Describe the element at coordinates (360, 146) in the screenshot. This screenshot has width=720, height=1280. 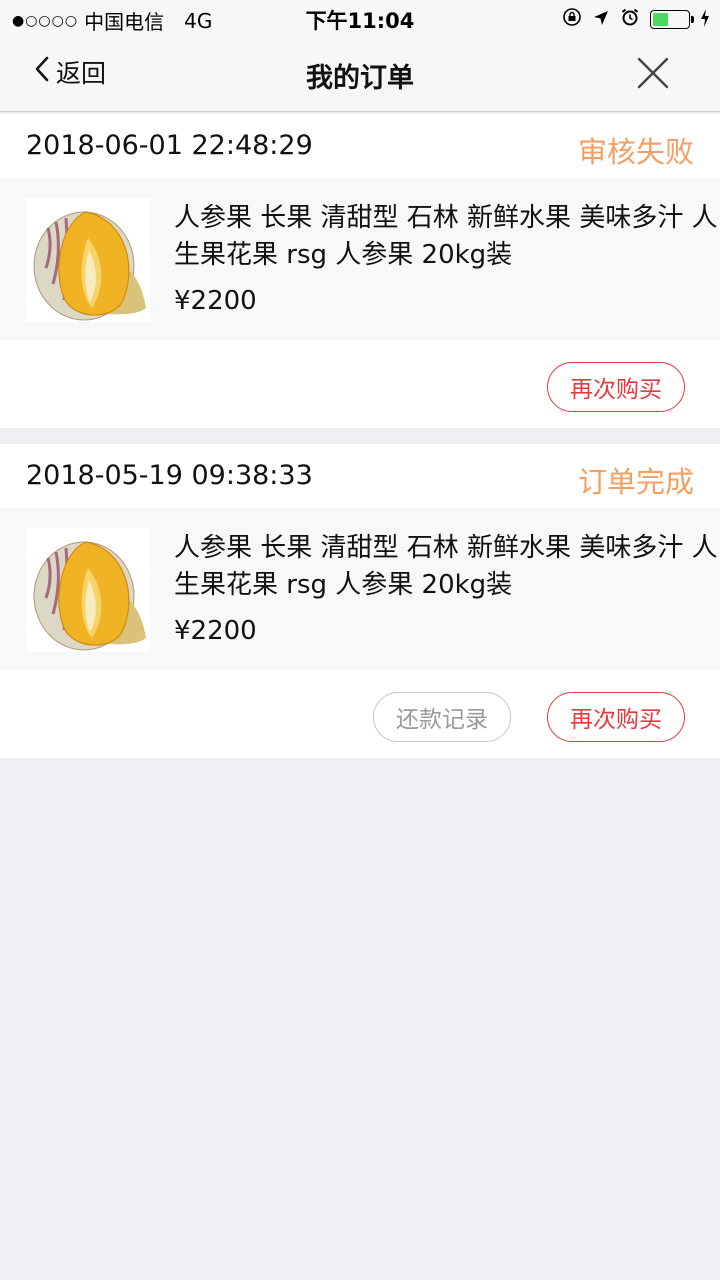
I see `order-header: 2018-06-01 22:48:29 审核失败` at that location.